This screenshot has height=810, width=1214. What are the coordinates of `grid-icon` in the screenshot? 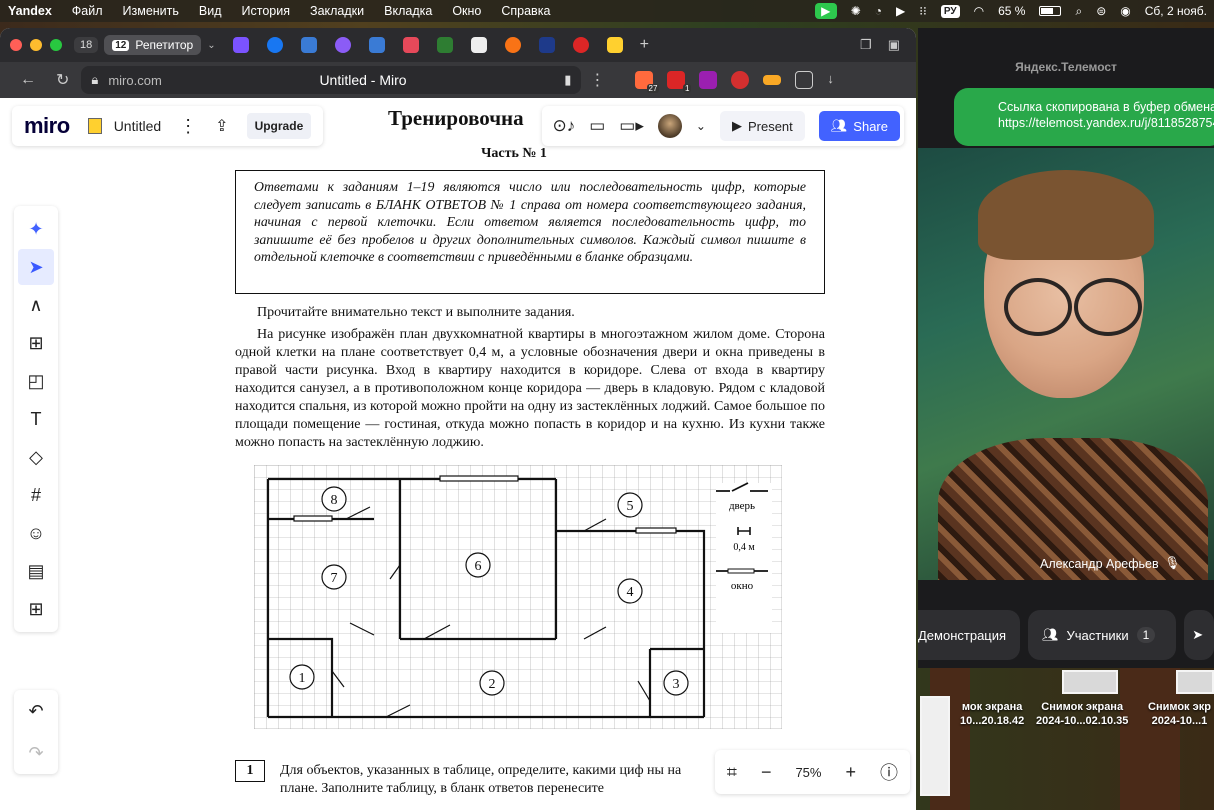 It's located at (478, 45).